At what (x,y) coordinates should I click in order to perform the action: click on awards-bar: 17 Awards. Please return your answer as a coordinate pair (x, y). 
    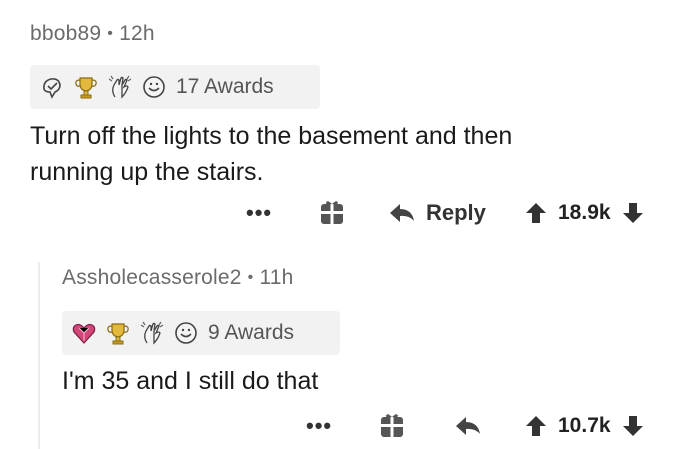
    Looking at the image, I should click on (175, 87).